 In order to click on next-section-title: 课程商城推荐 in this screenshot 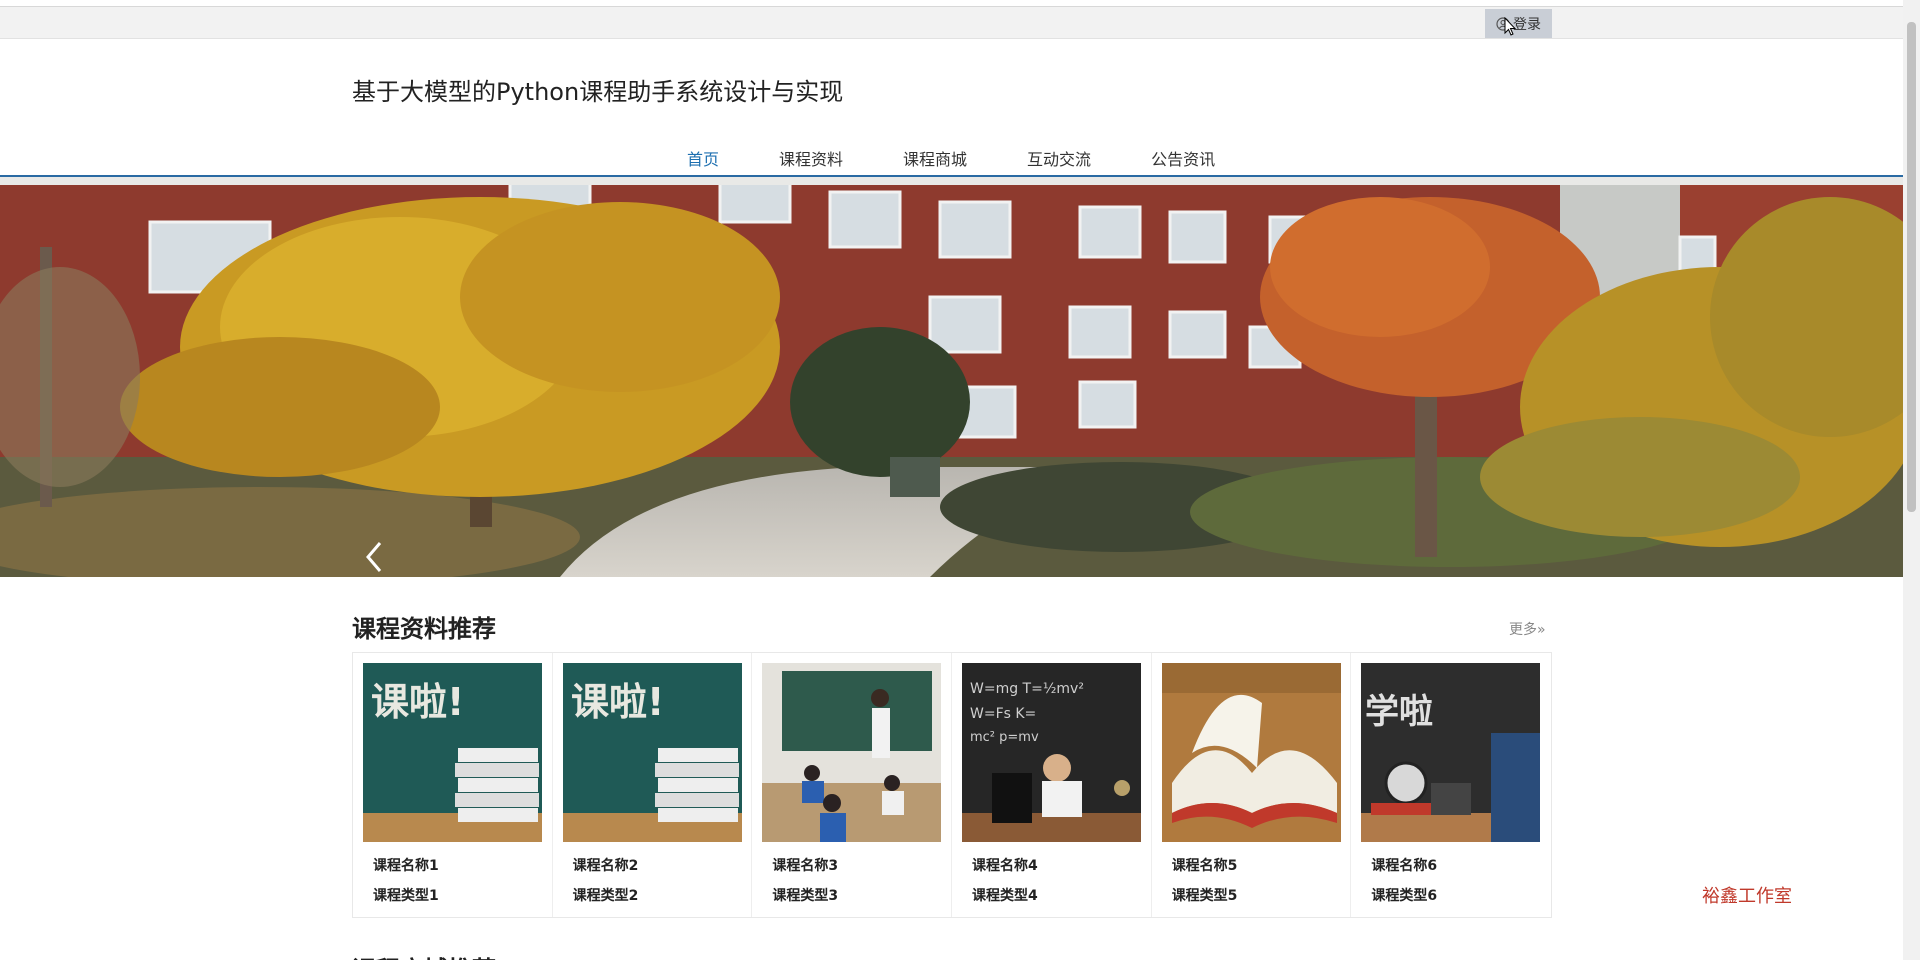, I will do `click(424, 955)`.